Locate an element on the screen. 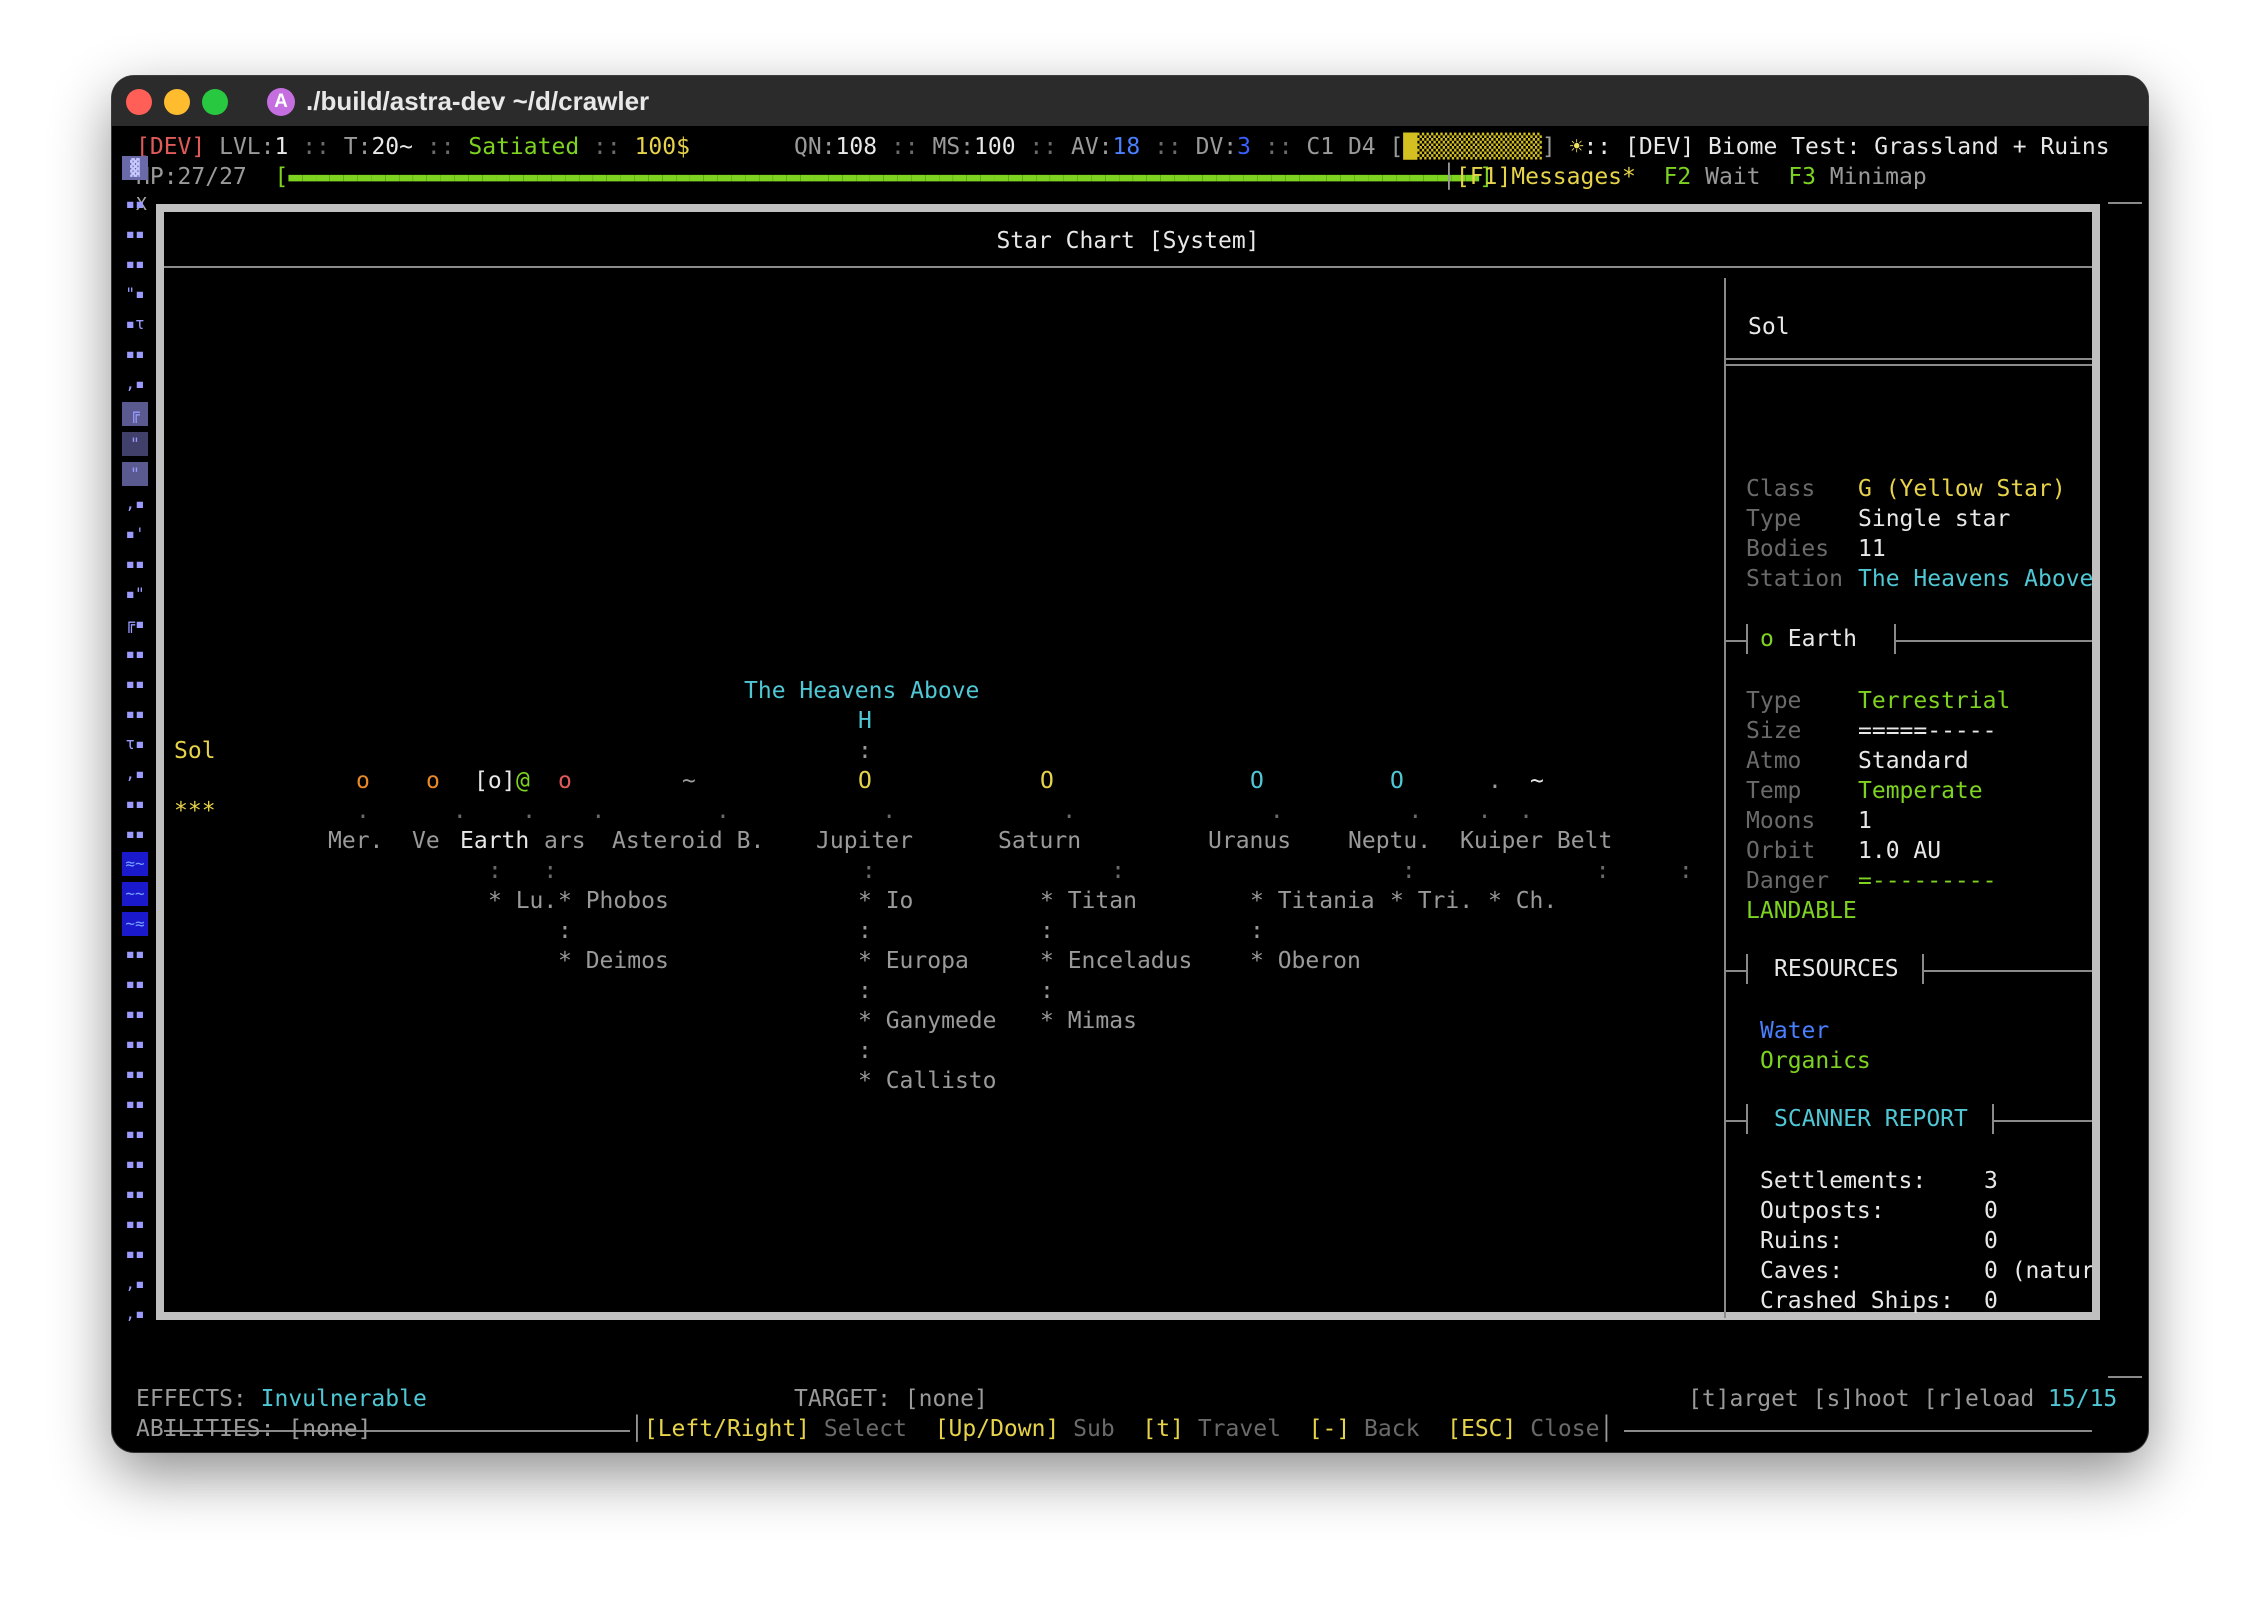 The height and width of the screenshot is (1600, 2260). station-marker: H is located at coordinates (865, 721).